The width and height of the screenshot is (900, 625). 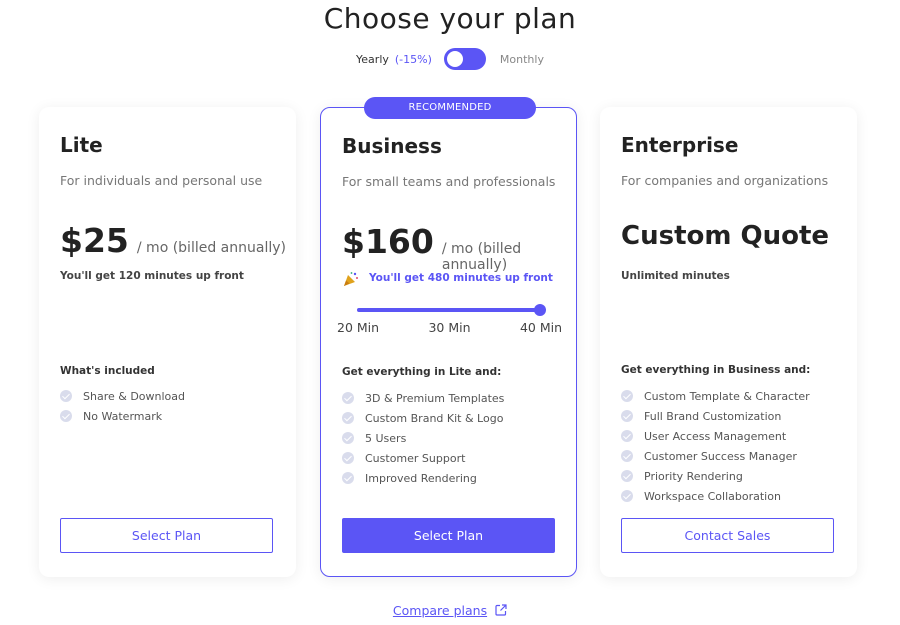 What do you see at coordinates (716, 370) in the screenshot?
I see `included-title: Get everything in Business and:` at bounding box center [716, 370].